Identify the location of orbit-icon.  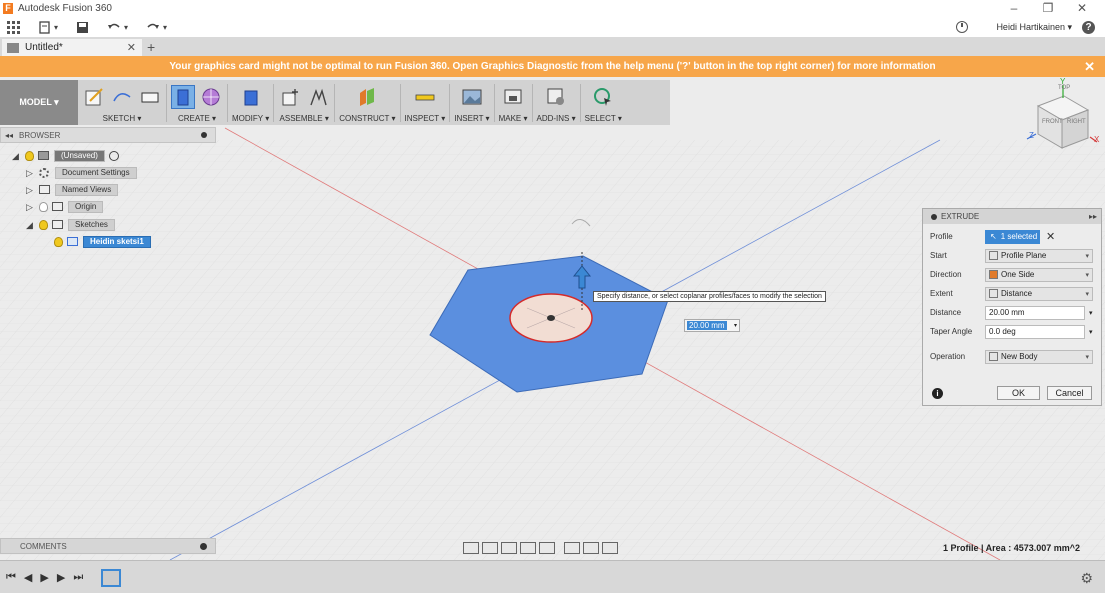
(471, 547).